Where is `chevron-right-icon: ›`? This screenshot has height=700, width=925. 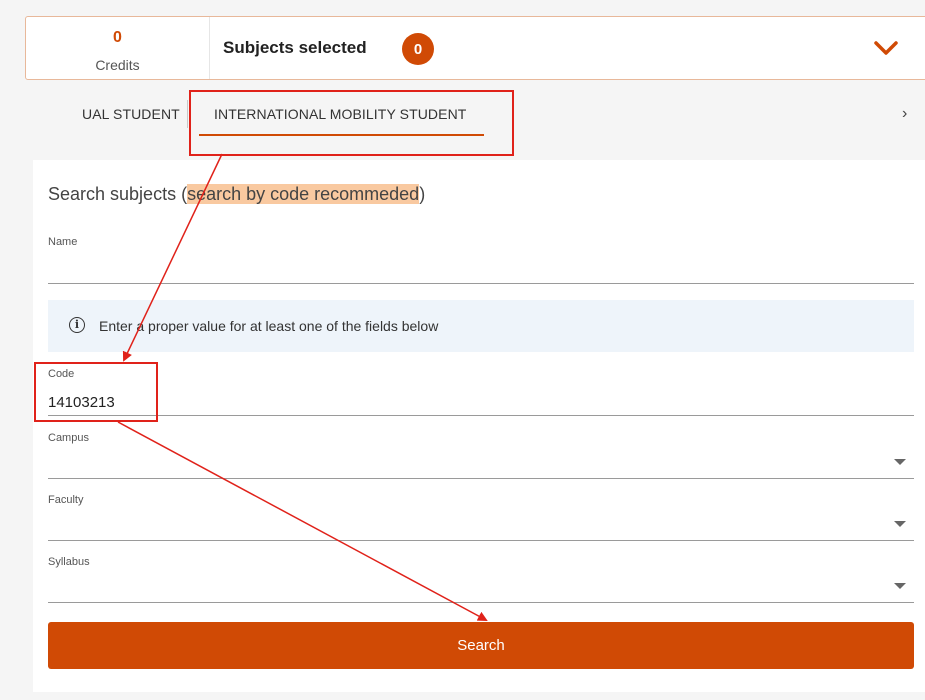 chevron-right-icon: › is located at coordinates (904, 114).